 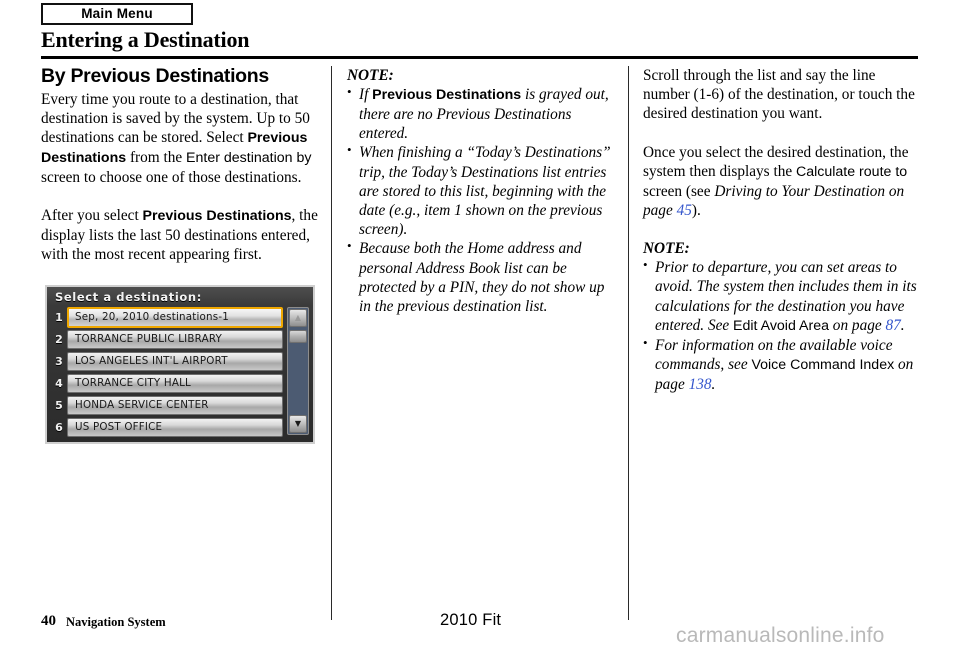 What do you see at coordinates (175, 361) in the screenshot?
I see `list-item-label: LOS ANGELES INT'L AIRPORT` at bounding box center [175, 361].